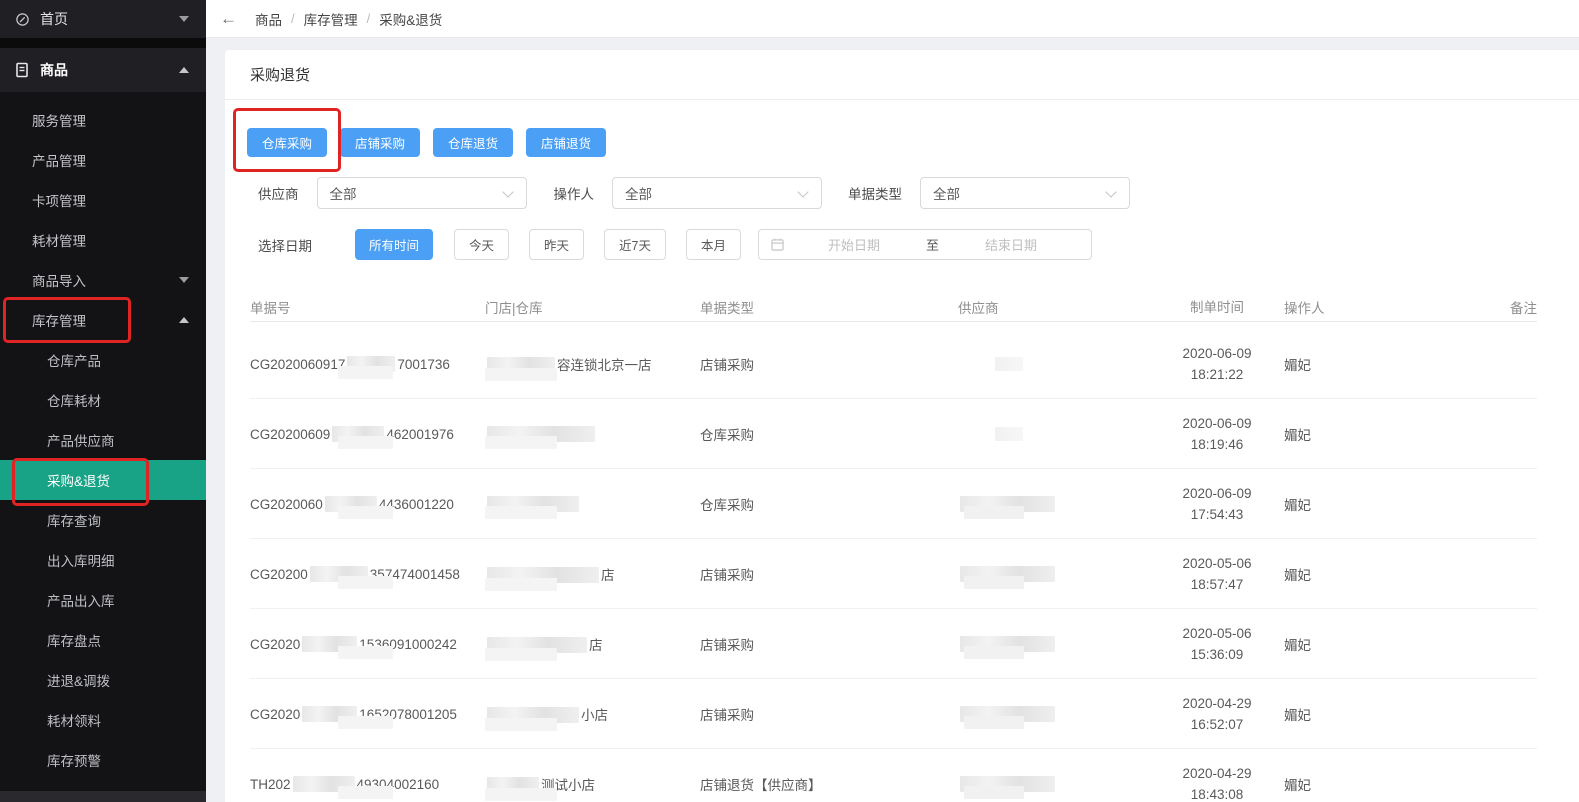 The image size is (1579, 802). Describe the element at coordinates (566, 142) in the screenshot. I see `store-return-button: 店铺退货` at that location.